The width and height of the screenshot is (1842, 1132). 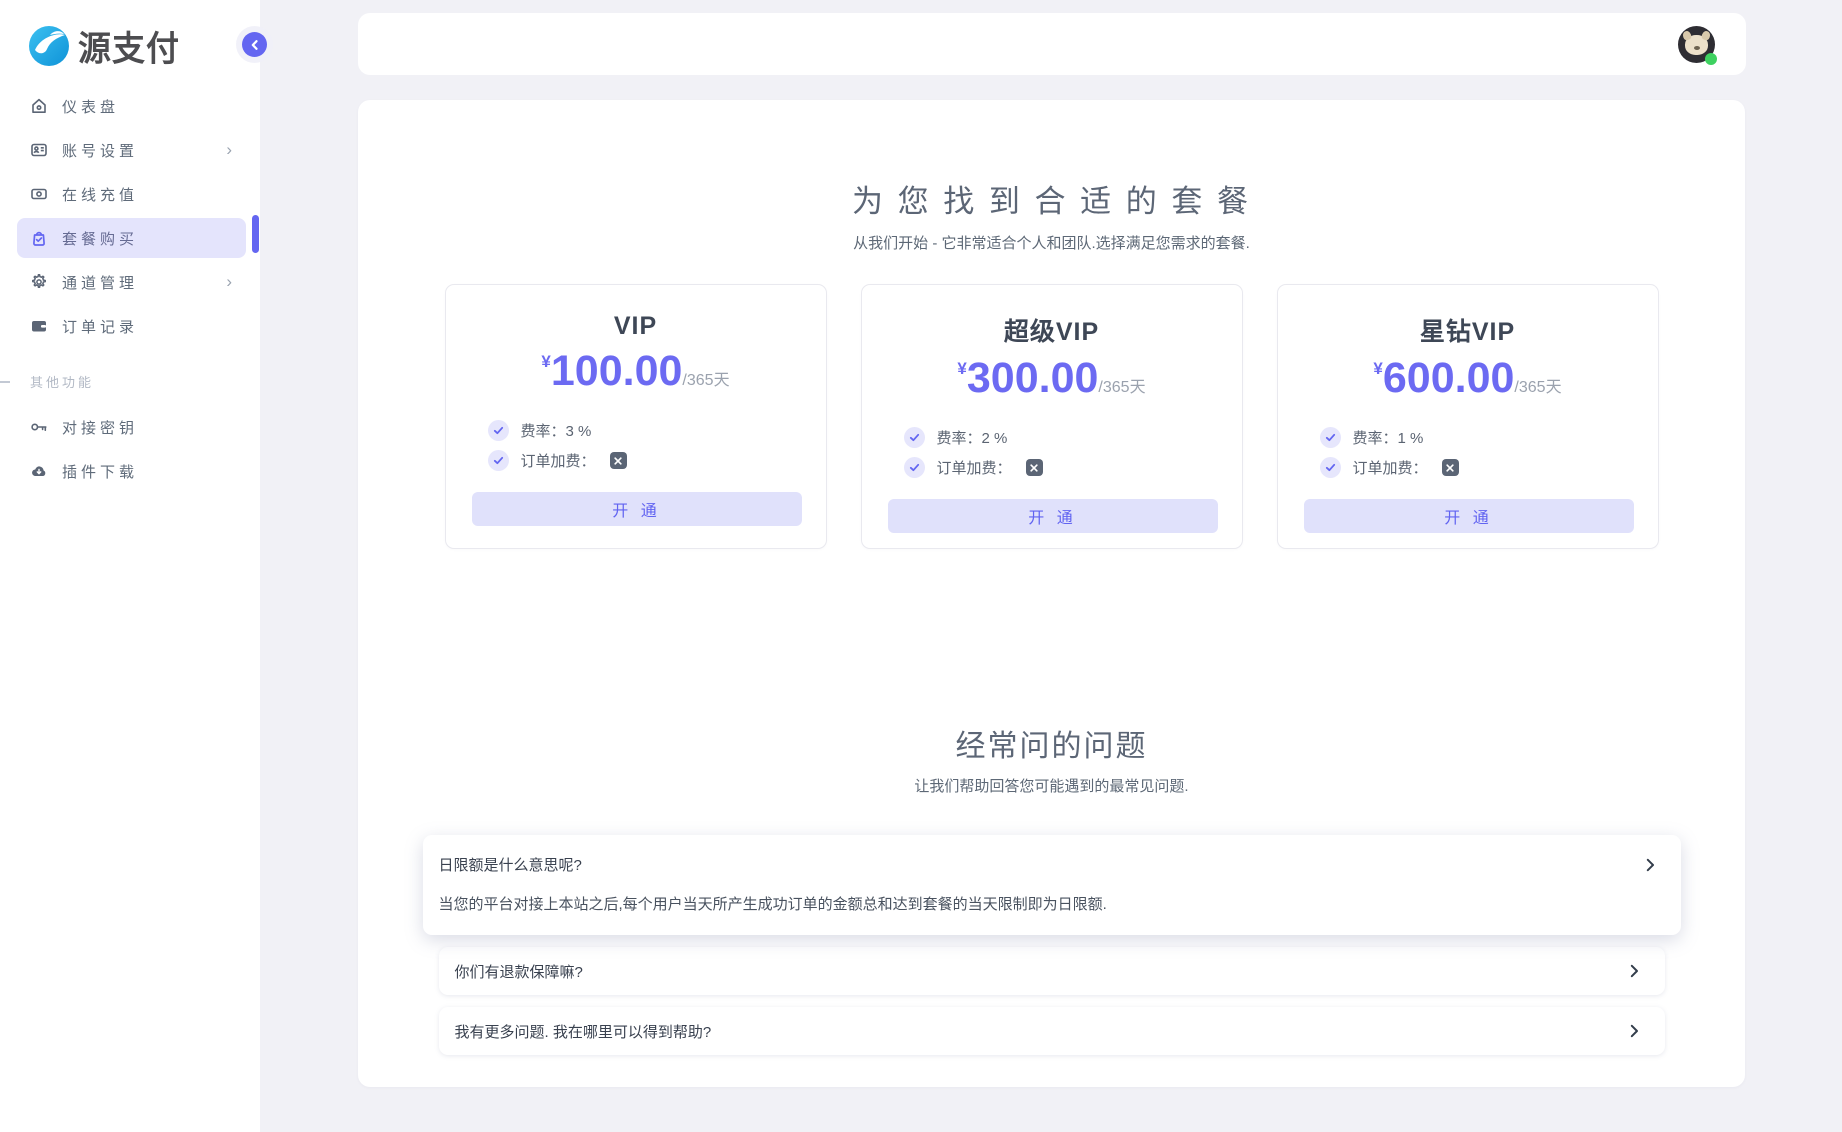 What do you see at coordinates (1047, 1031) in the screenshot?
I see `faq-question-row: 我有更多问题. 我在哪里可以得到帮助?` at bounding box center [1047, 1031].